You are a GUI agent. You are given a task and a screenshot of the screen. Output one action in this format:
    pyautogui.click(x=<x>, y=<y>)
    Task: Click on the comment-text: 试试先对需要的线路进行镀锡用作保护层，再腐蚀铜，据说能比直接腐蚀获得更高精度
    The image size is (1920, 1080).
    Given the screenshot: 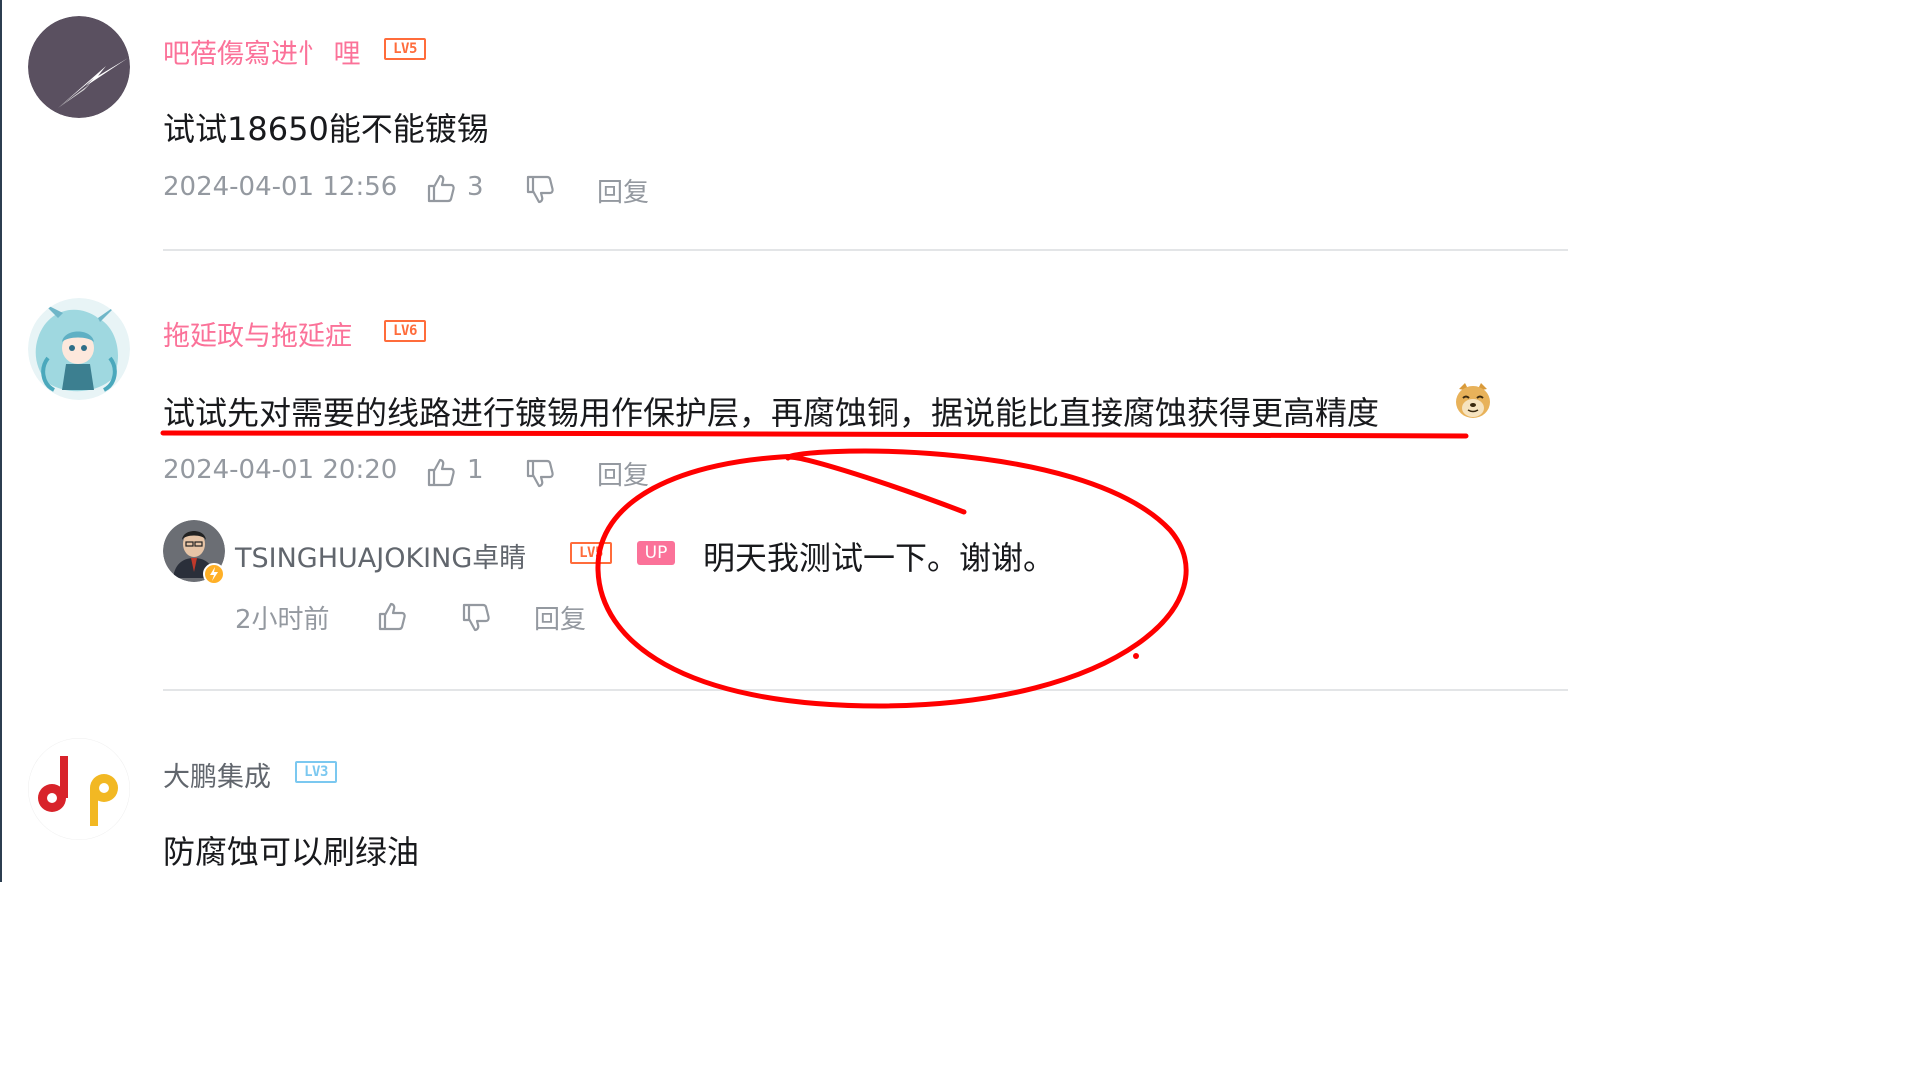 What is the action you would take?
    pyautogui.click(x=771, y=413)
    